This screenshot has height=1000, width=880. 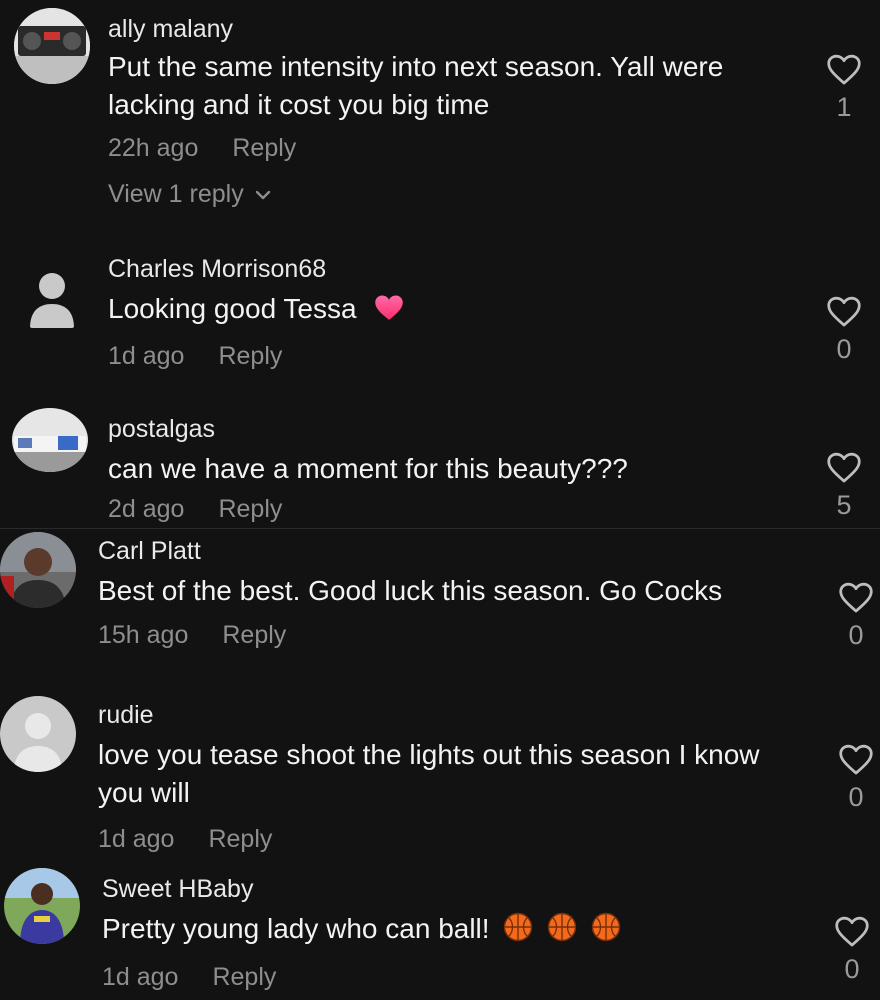 I want to click on like-count: 1, so click(x=844, y=107).